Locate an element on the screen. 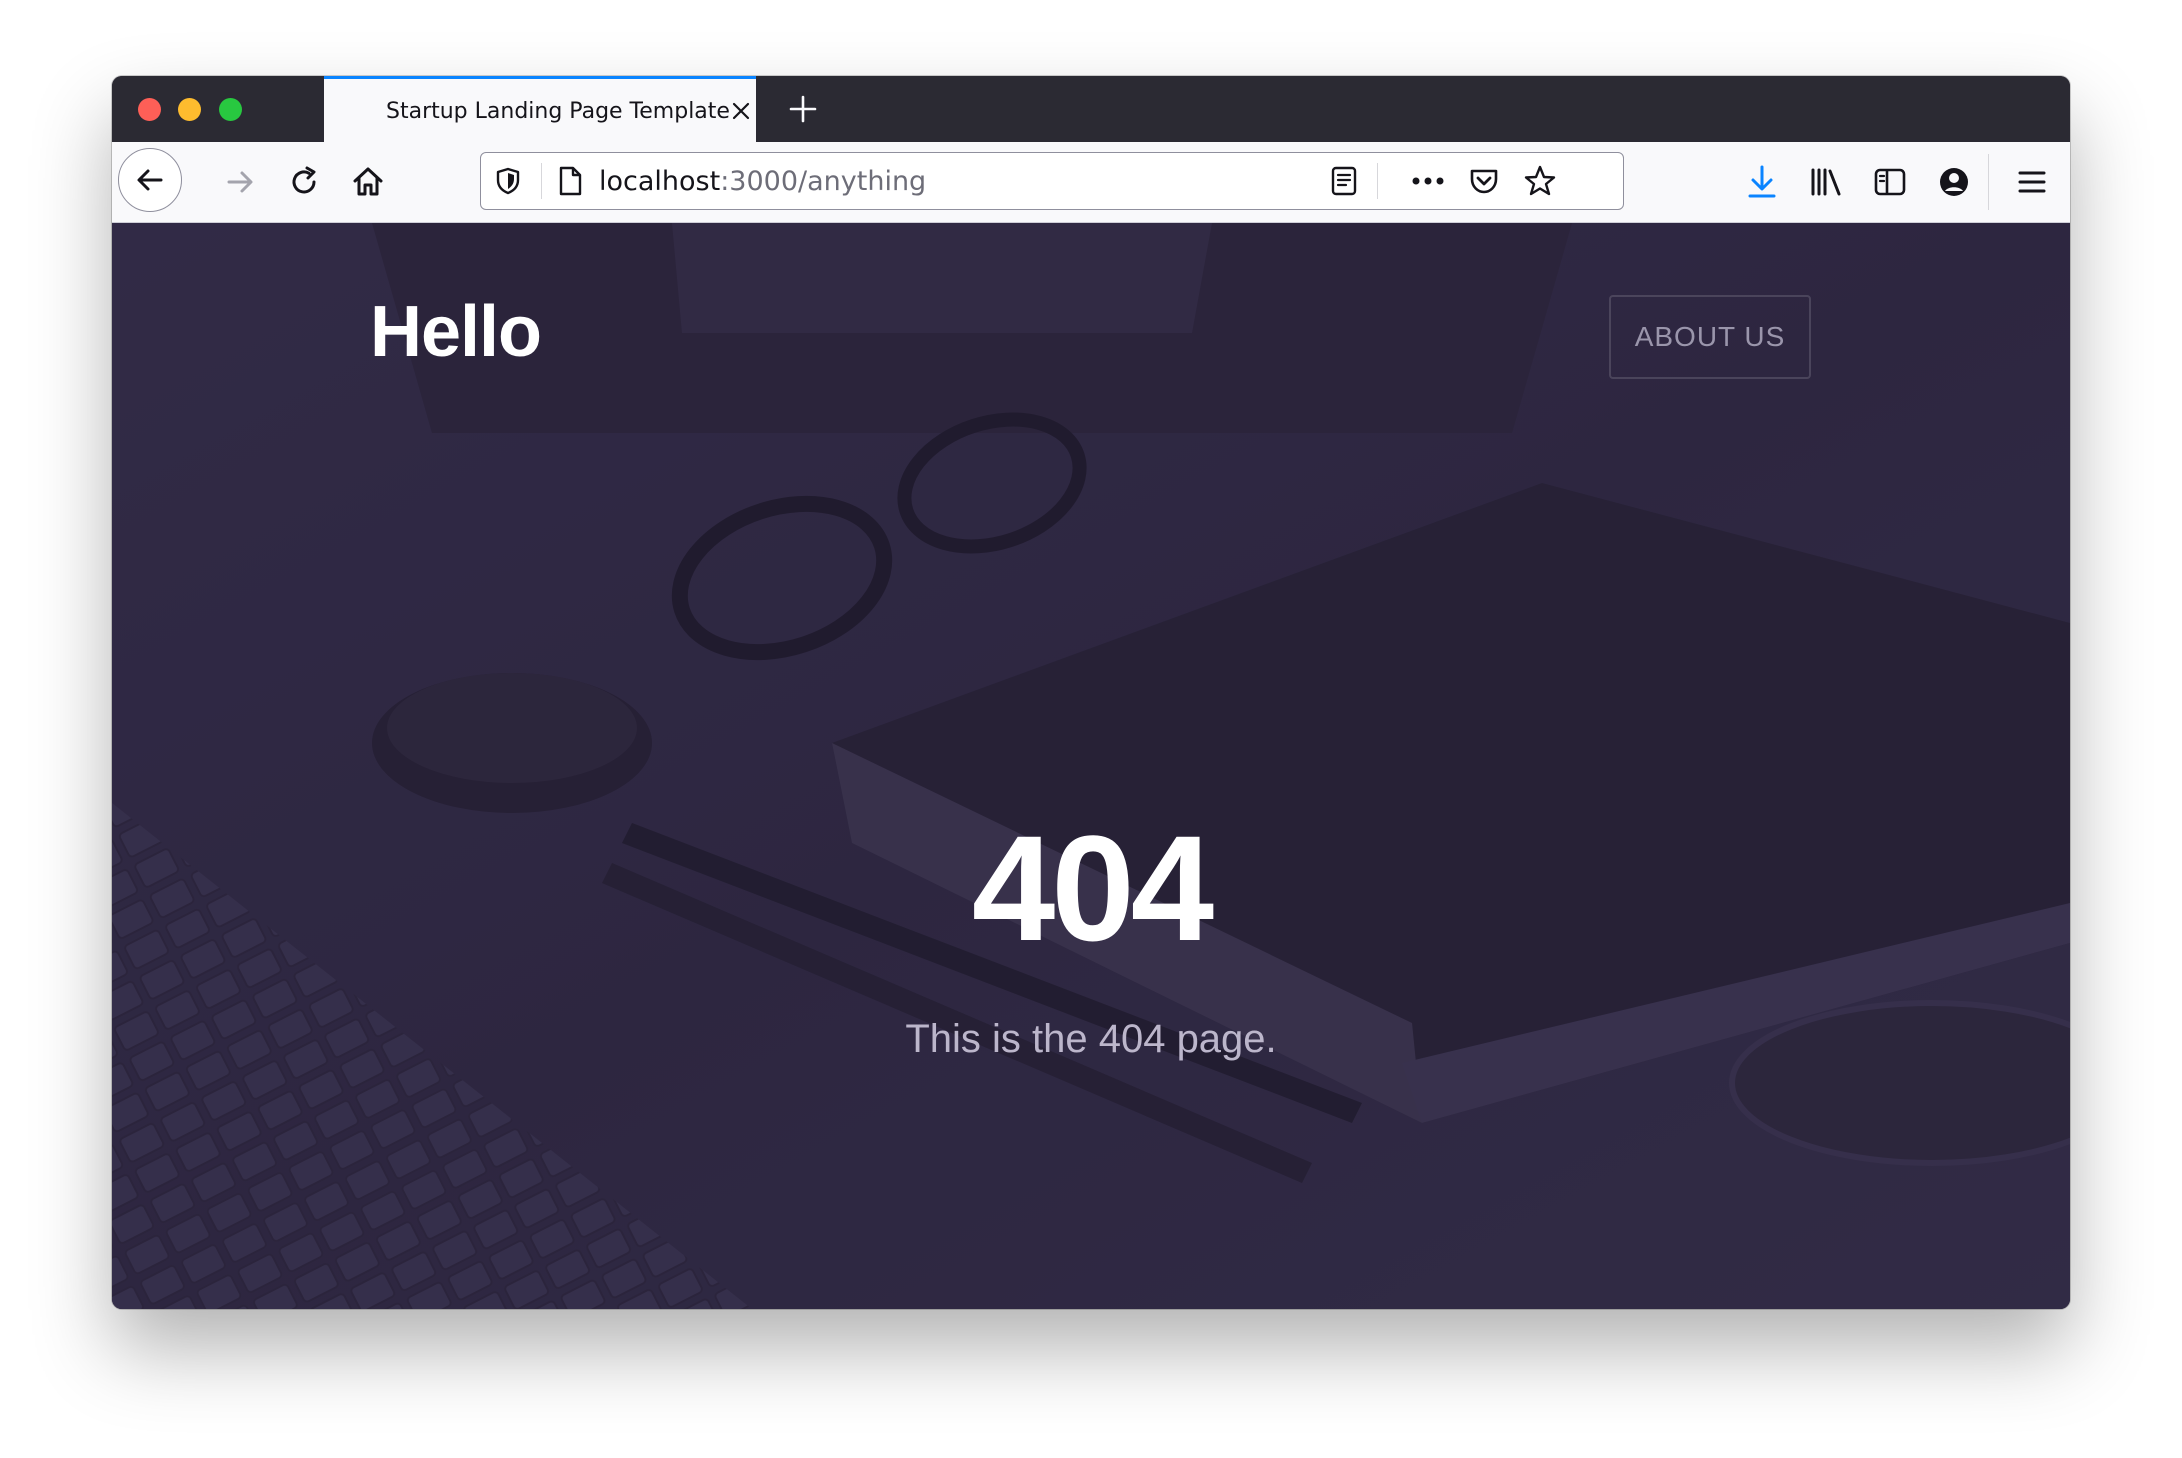 Image resolution: width=2182 pixels, height=1458 pixels. library-button is located at coordinates (1826, 182).